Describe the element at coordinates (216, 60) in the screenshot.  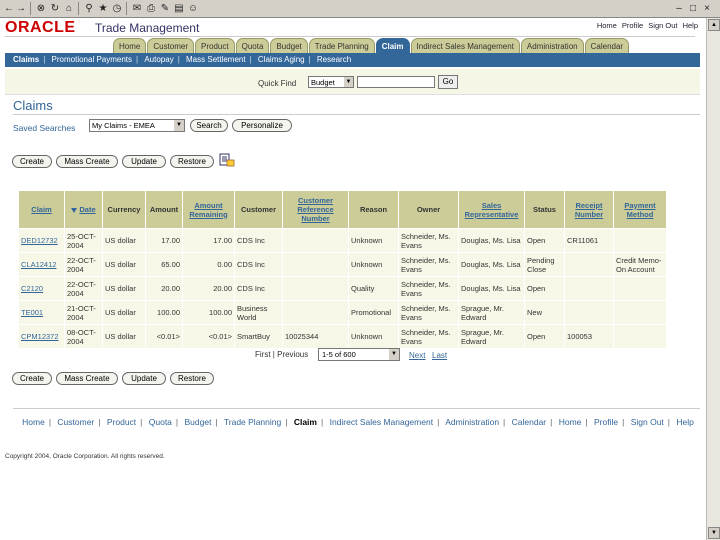
I see `subtab-mass-settlement: Mass Settlement` at that location.